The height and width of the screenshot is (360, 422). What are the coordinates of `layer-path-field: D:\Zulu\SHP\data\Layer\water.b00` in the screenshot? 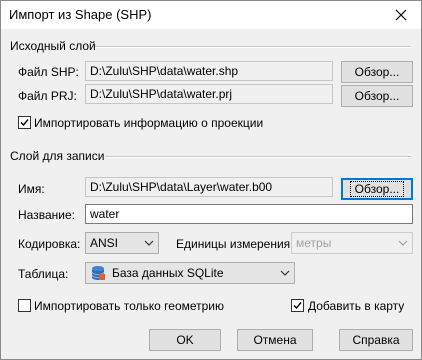 It's located at (209, 187).